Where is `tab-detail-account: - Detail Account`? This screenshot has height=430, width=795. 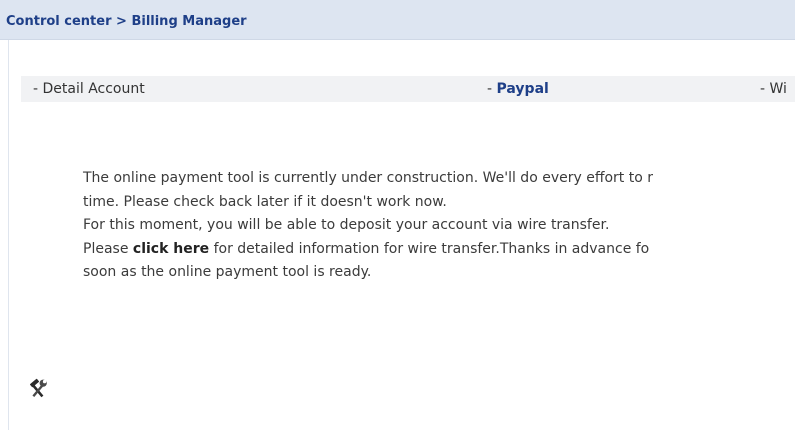
tab-detail-account: - Detail Account is located at coordinates (89, 89).